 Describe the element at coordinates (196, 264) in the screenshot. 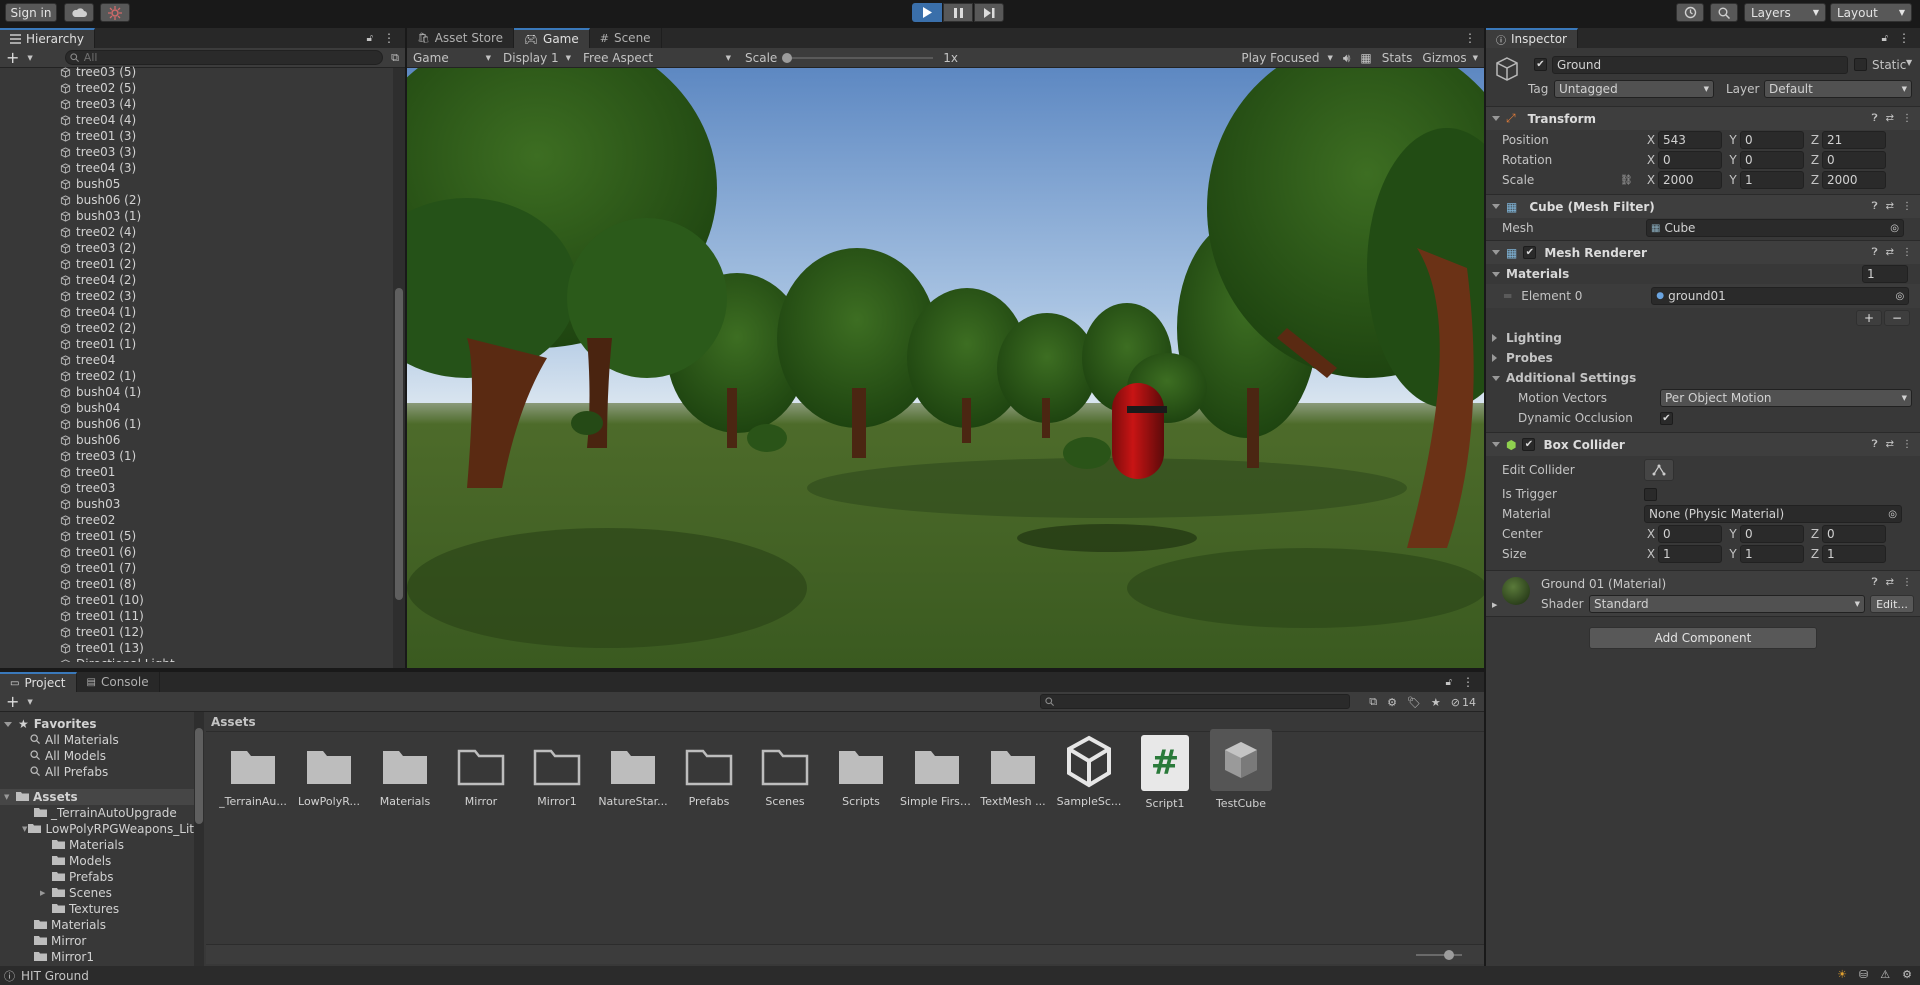

I see `hierarchy-item: tree01 (2)` at that location.